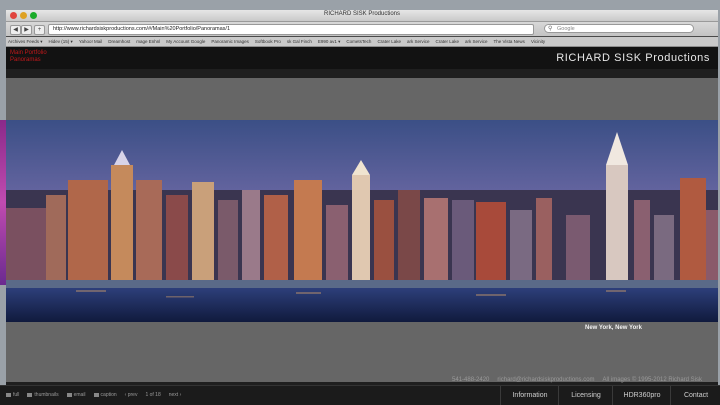 Image resolution: width=720 pixels, height=405 pixels. I want to click on email-label: email, so click(79, 395).